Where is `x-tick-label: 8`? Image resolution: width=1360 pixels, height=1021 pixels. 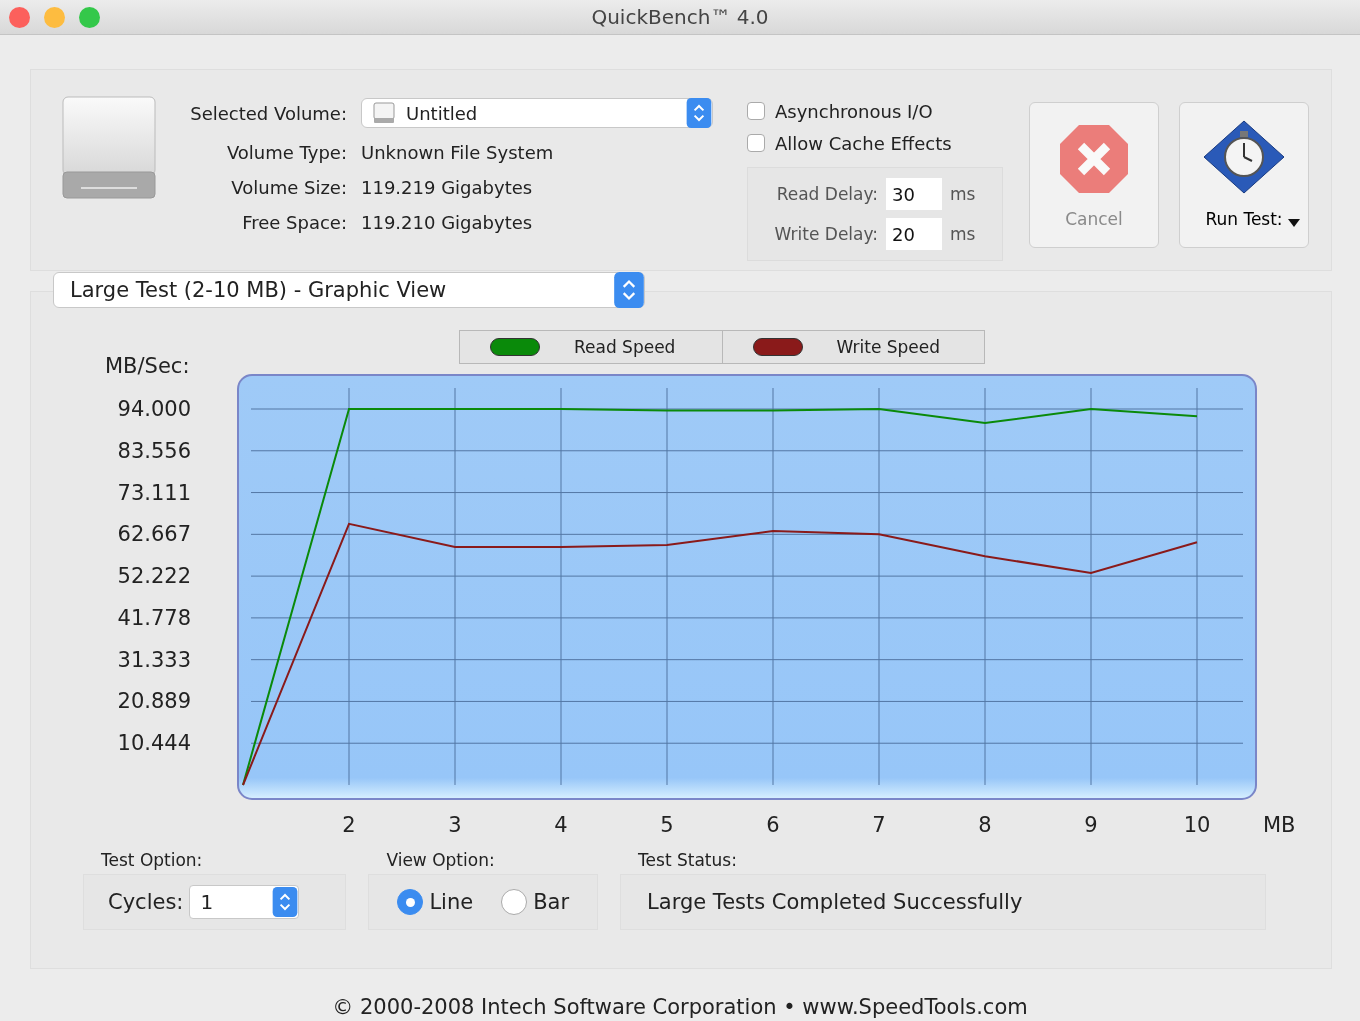
x-tick-label: 8 is located at coordinates (985, 825).